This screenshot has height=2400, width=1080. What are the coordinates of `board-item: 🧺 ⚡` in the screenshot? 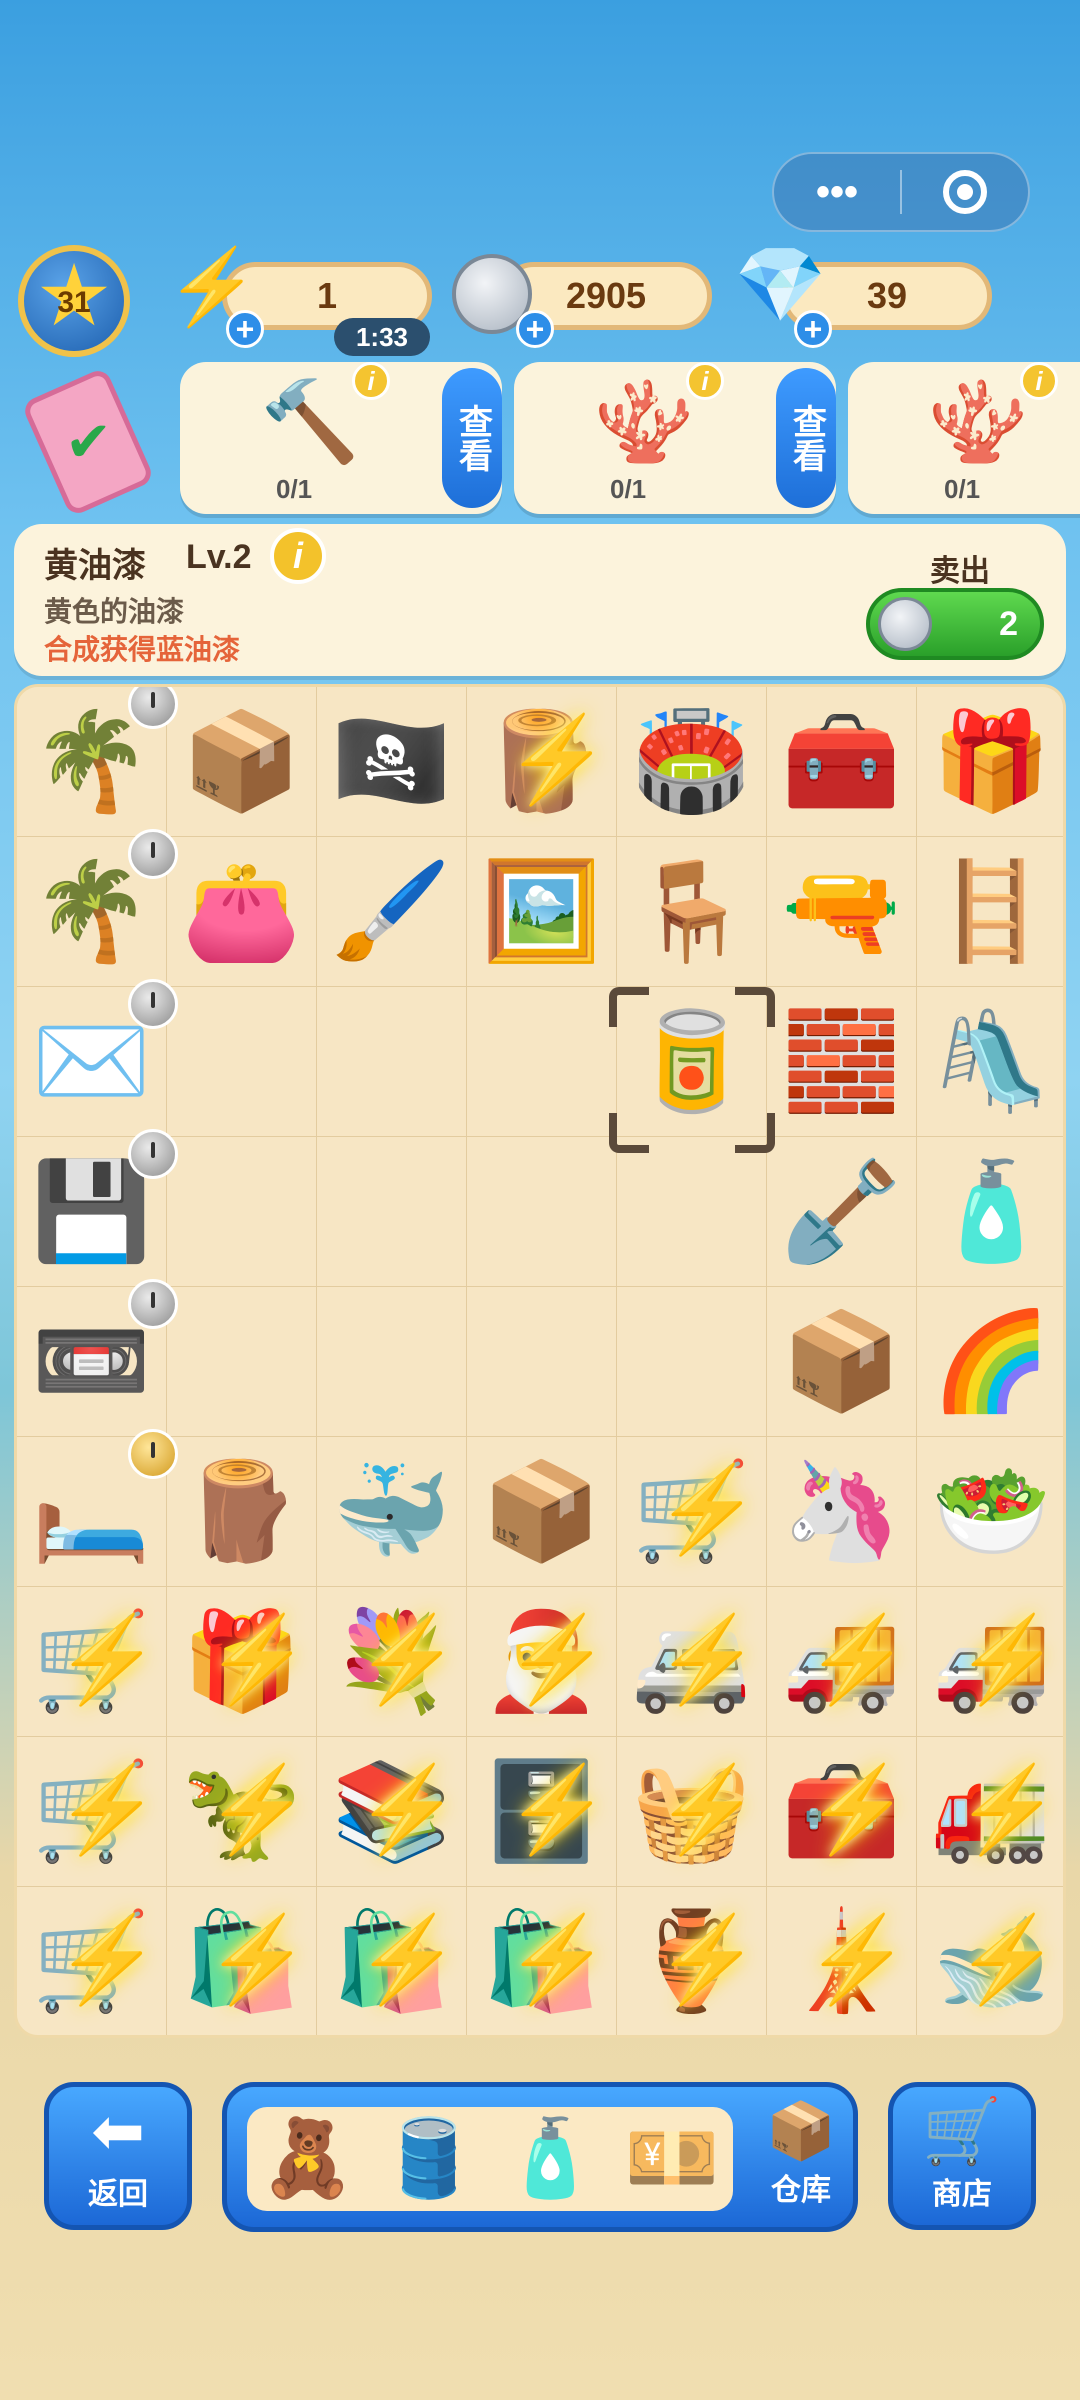 It's located at (692, 1812).